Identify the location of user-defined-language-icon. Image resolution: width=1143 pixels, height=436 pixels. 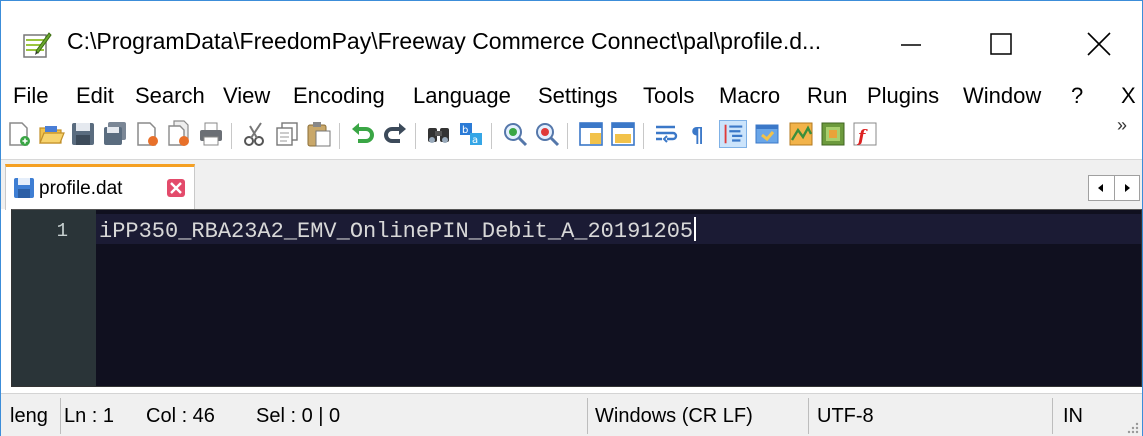
(767, 134).